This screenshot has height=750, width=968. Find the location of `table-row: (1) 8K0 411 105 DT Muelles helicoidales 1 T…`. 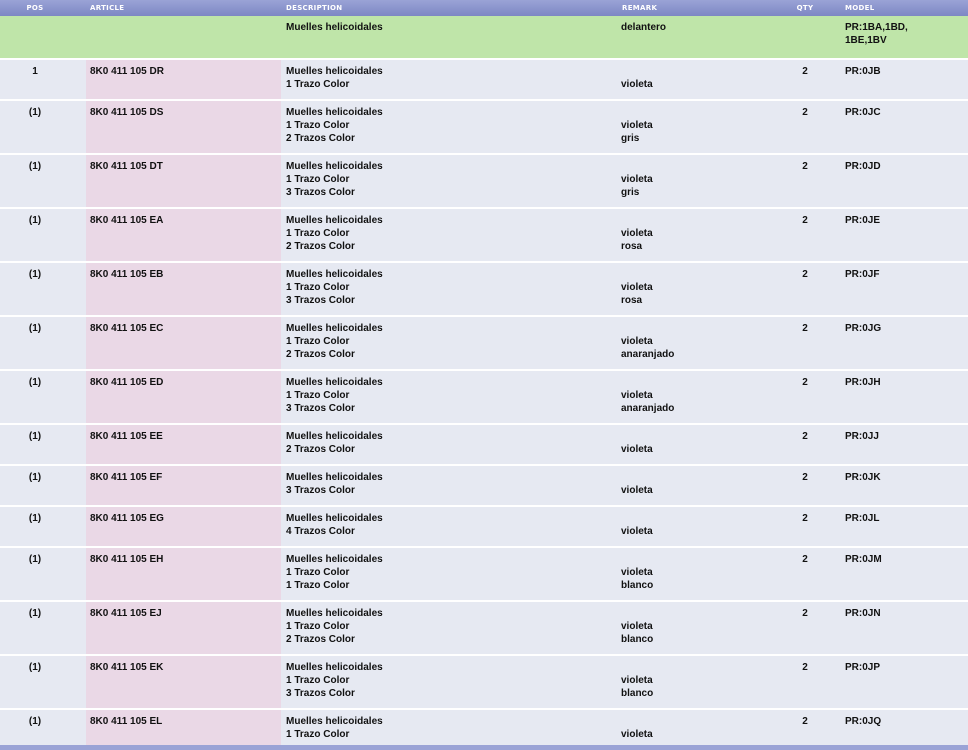

table-row: (1) 8K0 411 105 DT Muelles helicoidales 1 T… is located at coordinates (484, 182).